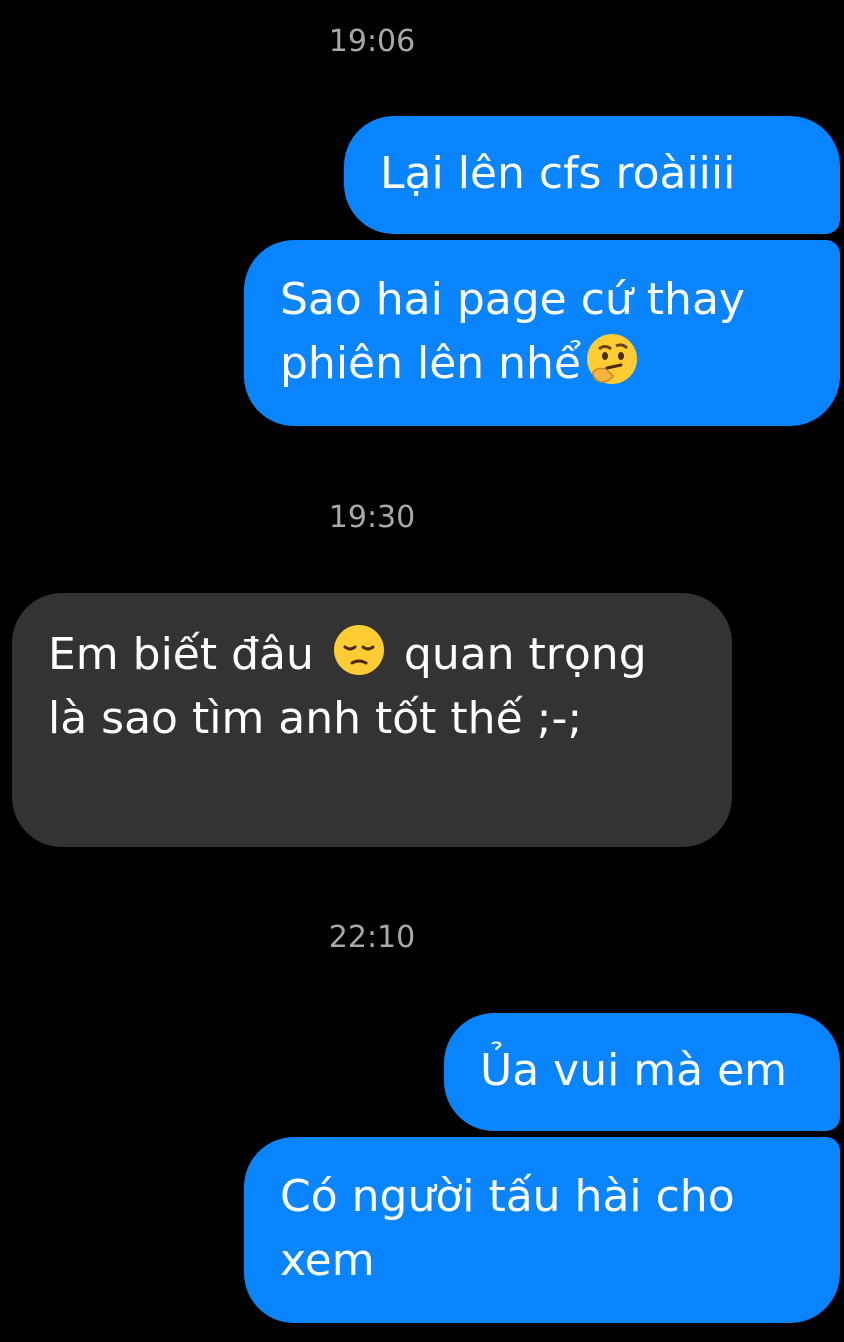 The width and height of the screenshot is (844, 1342). Describe the element at coordinates (612, 359) in the screenshot. I see `thinking-face-icon` at that location.